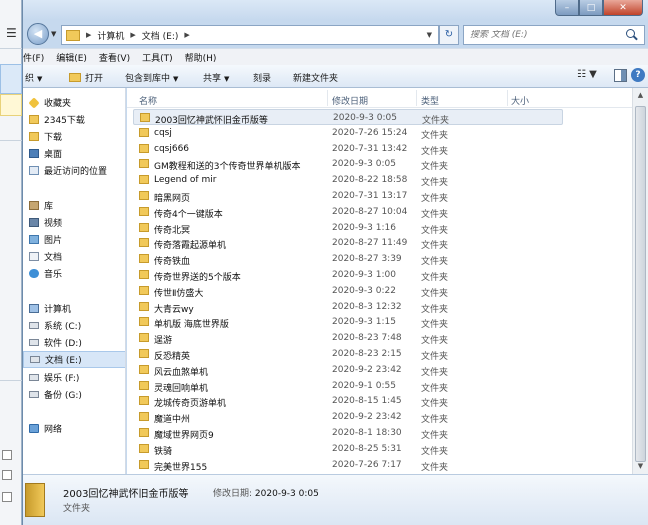  I want to click on file-modified: 2020-8-27 3:39, so click(367, 259).